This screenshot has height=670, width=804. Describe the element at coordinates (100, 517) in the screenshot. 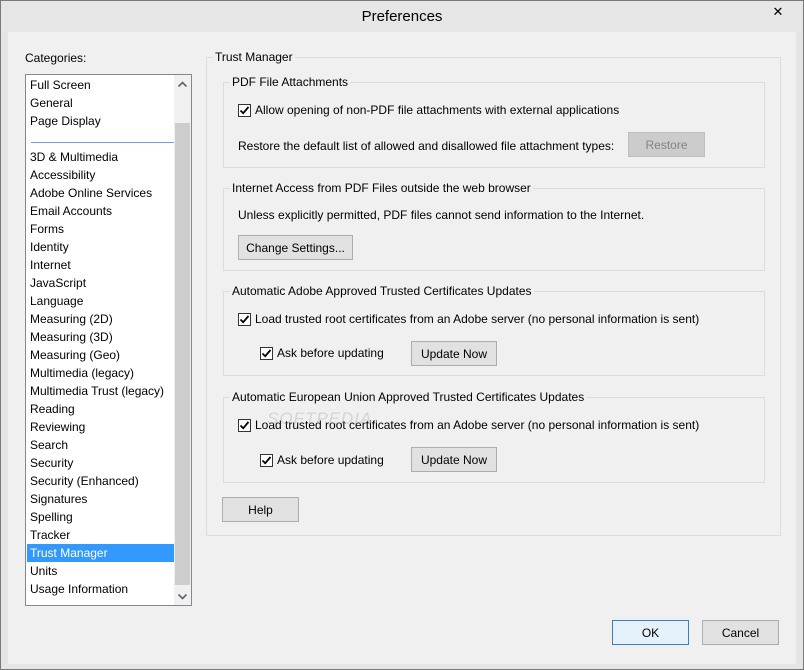

I see `category-item: Spelling` at that location.